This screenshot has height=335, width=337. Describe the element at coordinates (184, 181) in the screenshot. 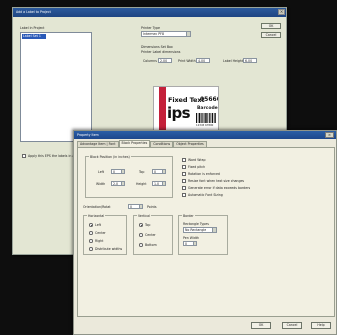

I see `resize-font-checkbox` at that location.